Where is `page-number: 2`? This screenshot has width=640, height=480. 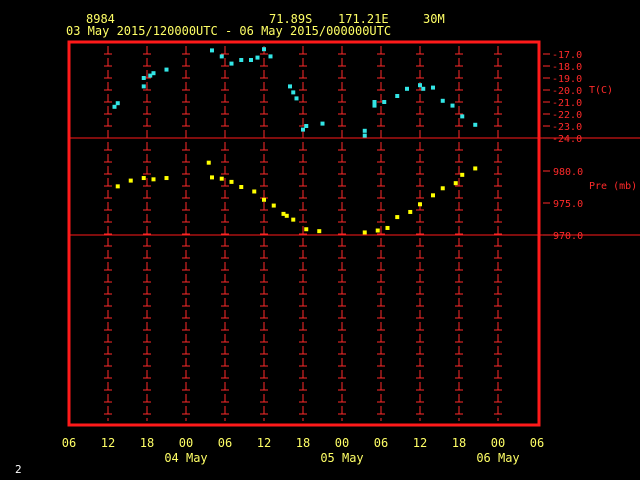
page-number: 2 is located at coordinates (18, 469).